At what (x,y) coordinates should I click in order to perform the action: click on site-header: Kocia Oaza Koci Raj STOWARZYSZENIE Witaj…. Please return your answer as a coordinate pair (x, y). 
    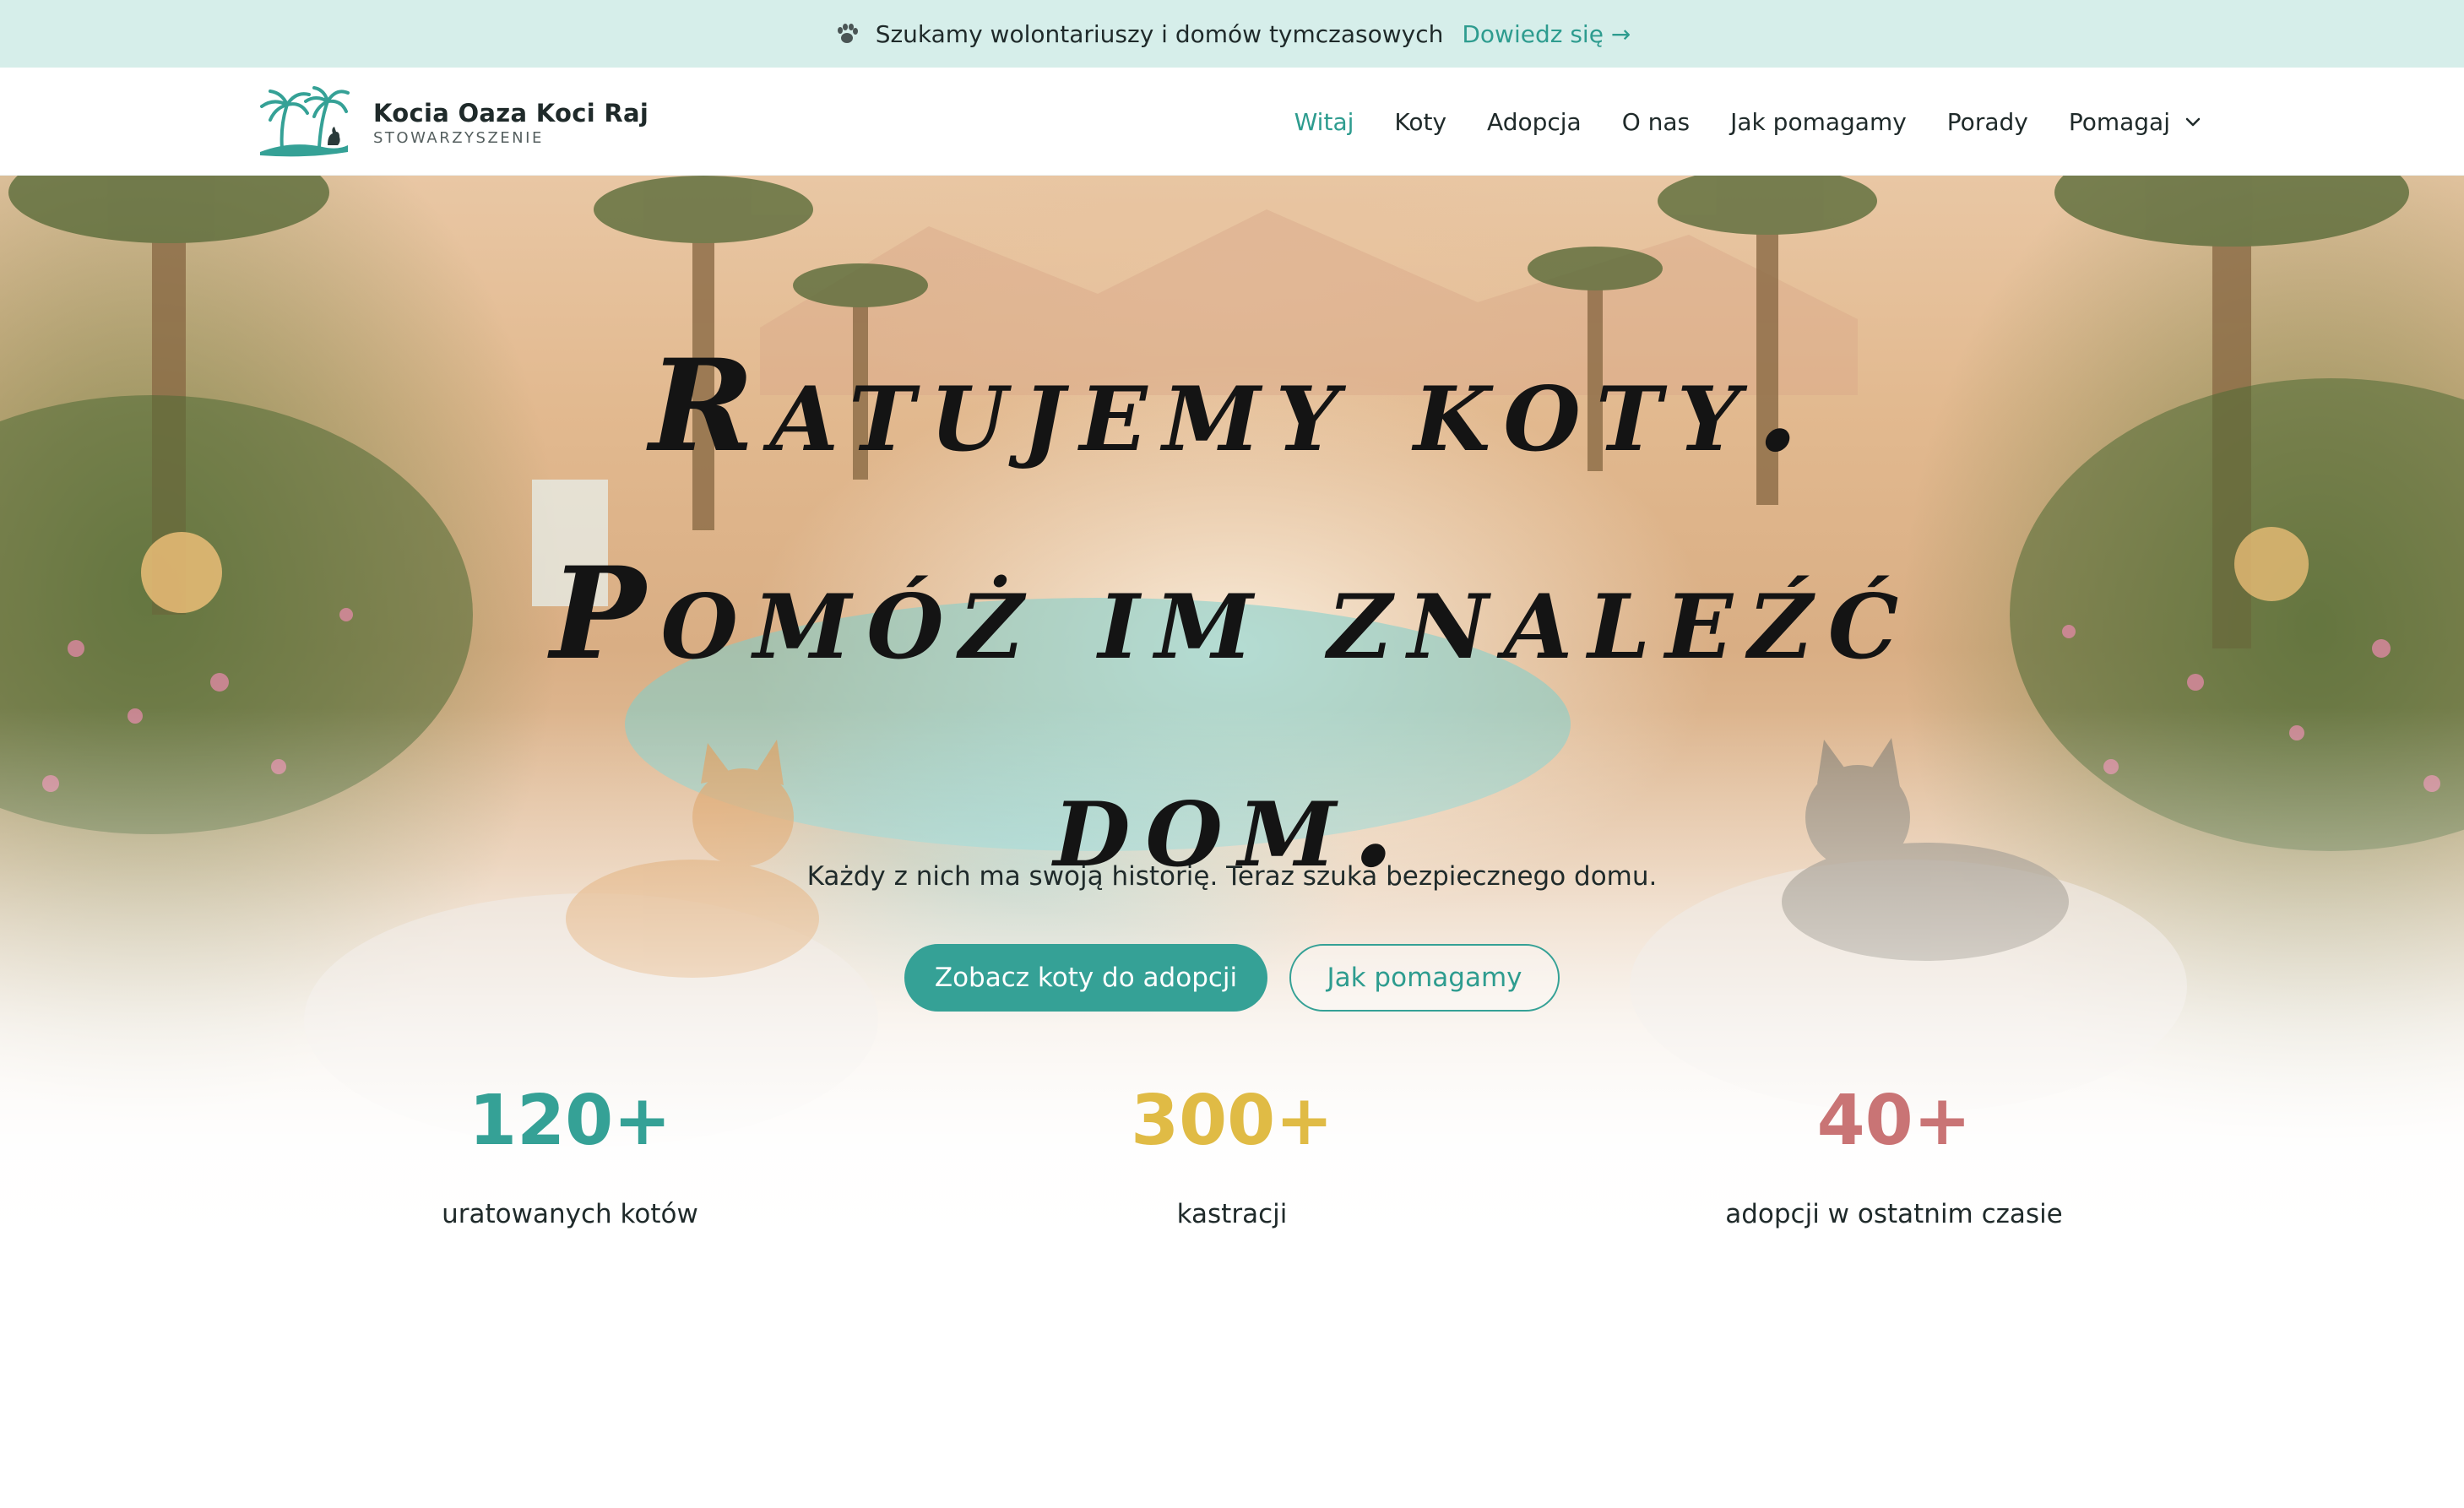
    Looking at the image, I should click on (1232, 122).